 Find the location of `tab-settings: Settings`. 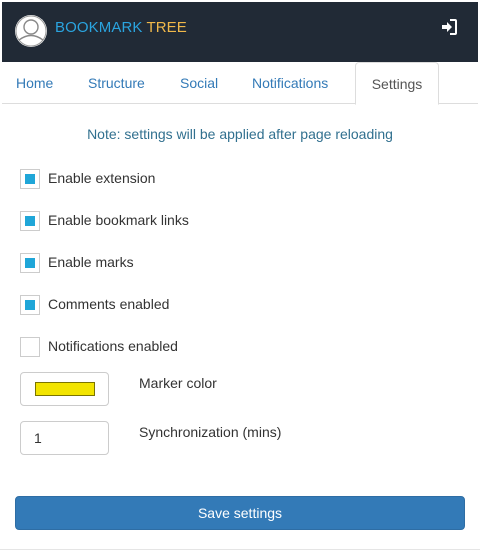

tab-settings: Settings is located at coordinates (397, 83).